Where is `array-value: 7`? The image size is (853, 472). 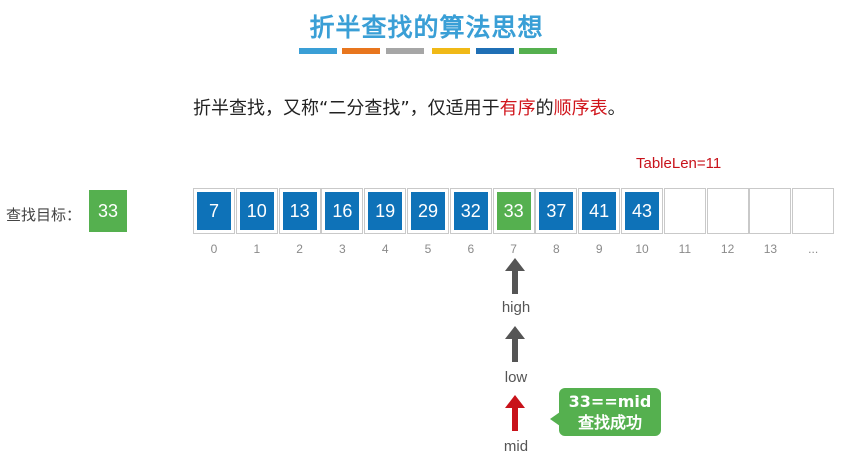
array-value: 7 is located at coordinates (214, 211).